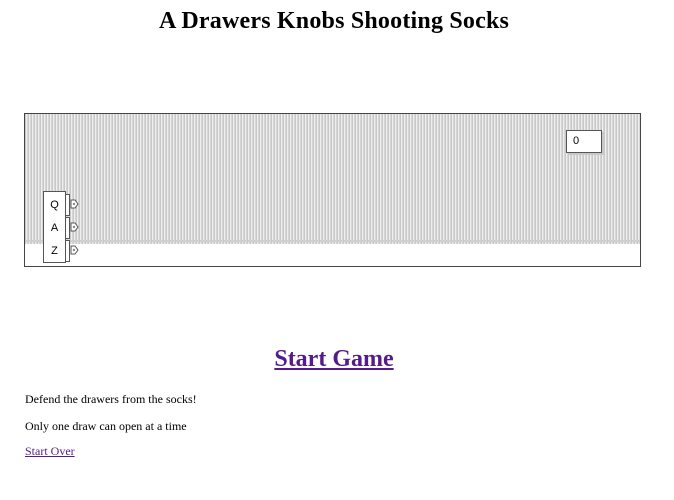  Describe the element at coordinates (334, 21) in the screenshot. I see `page-title: A Drawers Knobs Shooting Socks` at that location.